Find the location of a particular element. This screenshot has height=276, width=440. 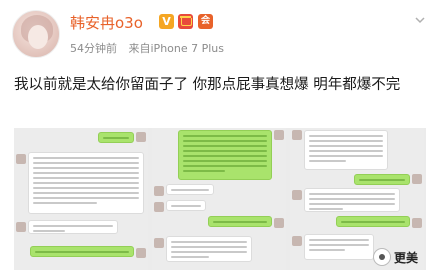

chevron-down-icon is located at coordinates (420, 20).